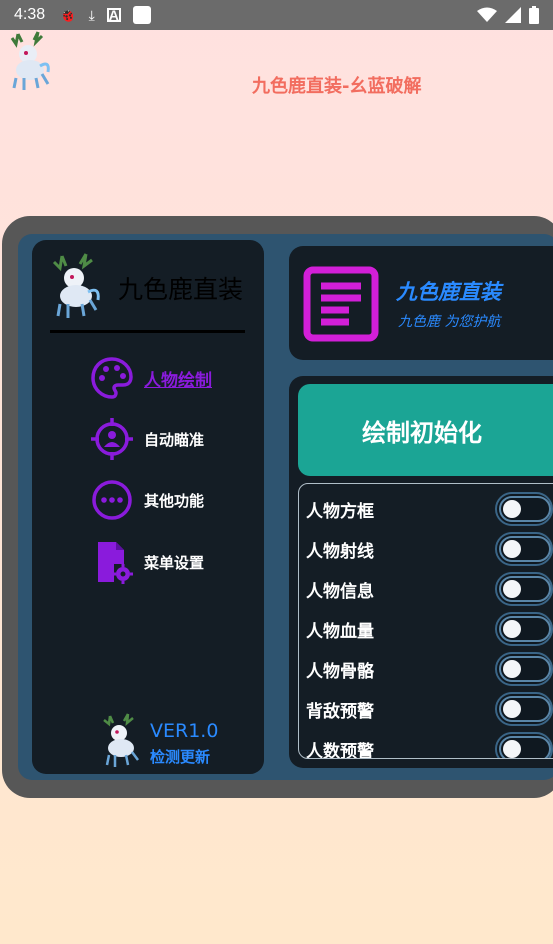 Image resolution: width=553 pixels, height=944 pixels. Describe the element at coordinates (426, 549) in the screenshot. I see `toggle-row-line: 人物射线` at that location.